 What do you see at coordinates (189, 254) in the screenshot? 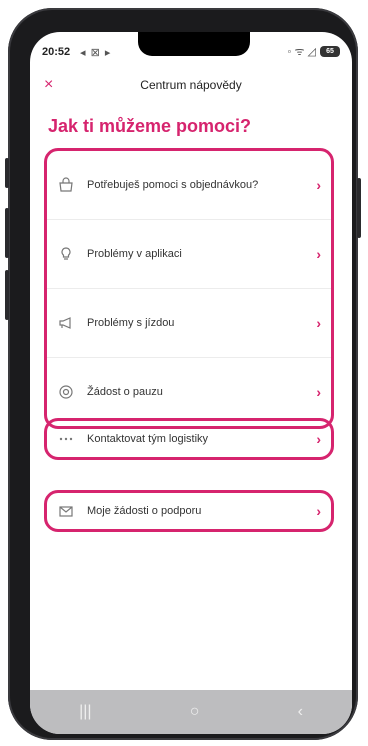
I see `list-item-app-problems: Problémy v aplikaci ›` at bounding box center [189, 254].